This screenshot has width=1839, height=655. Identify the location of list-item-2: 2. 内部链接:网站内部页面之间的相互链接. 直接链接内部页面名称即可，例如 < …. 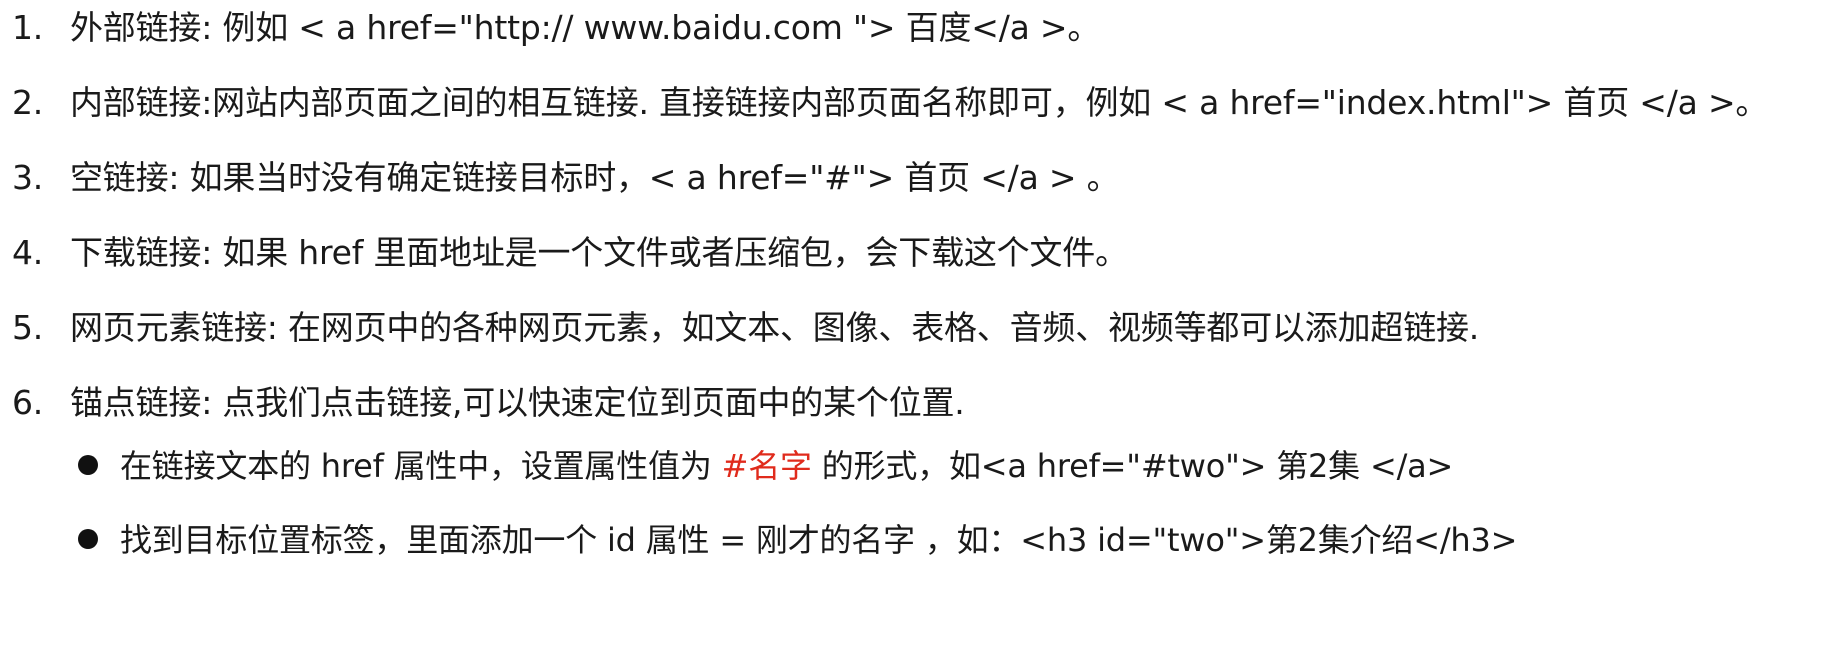
(890, 103).